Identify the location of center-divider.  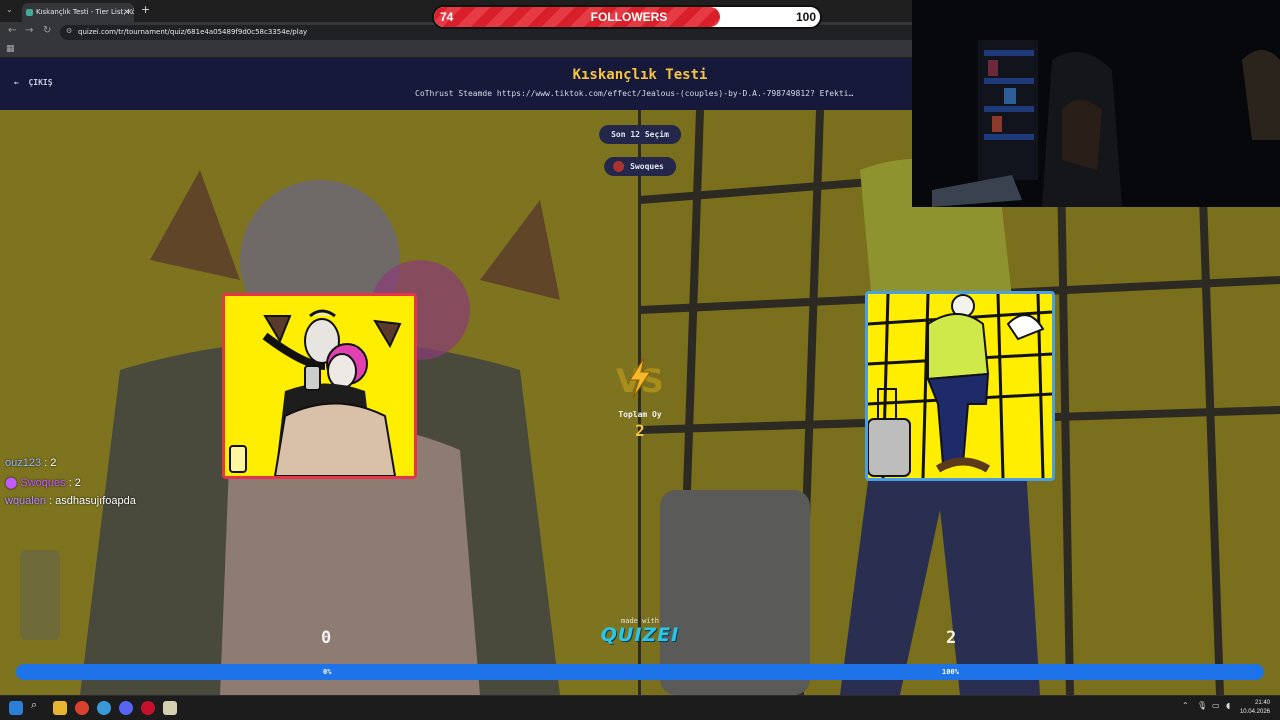
(639, 402).